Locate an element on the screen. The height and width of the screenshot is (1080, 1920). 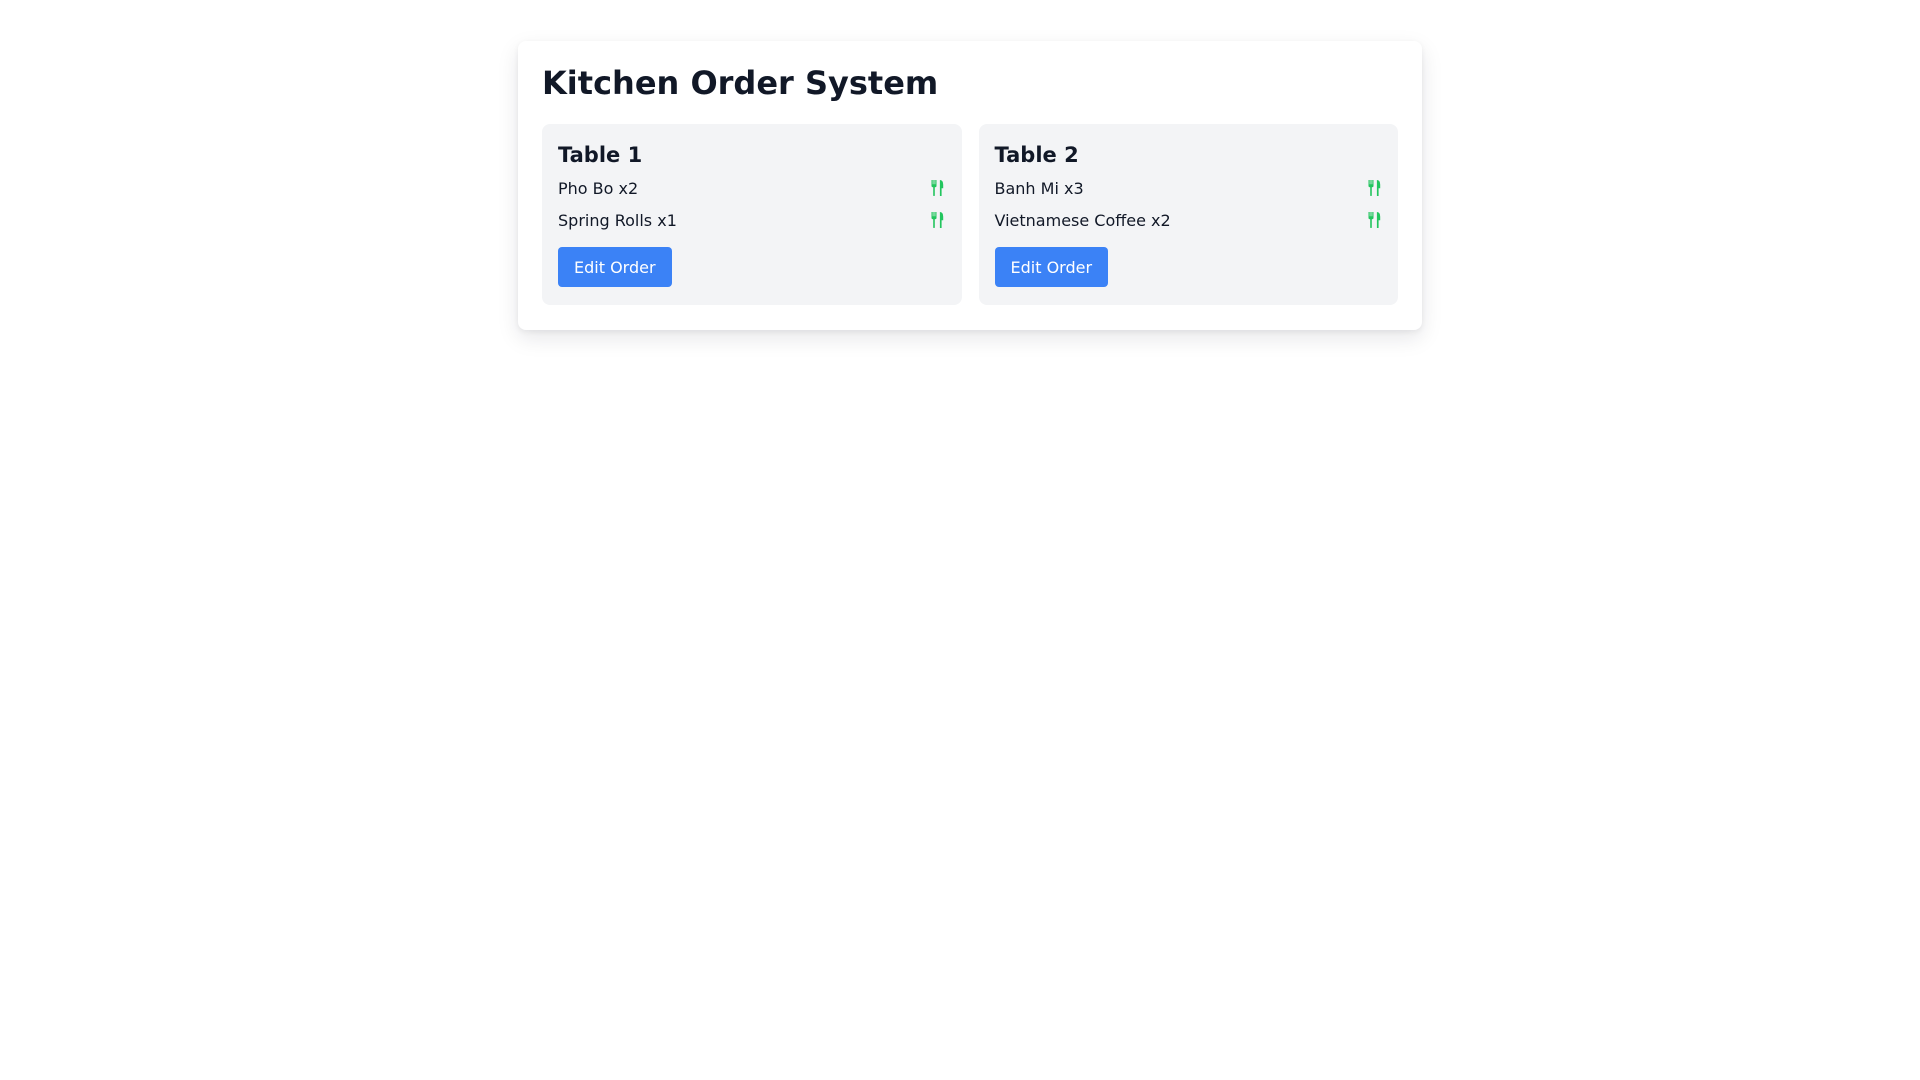
order-item: Spring Rolls x1 is located at coordinates (752, 220).